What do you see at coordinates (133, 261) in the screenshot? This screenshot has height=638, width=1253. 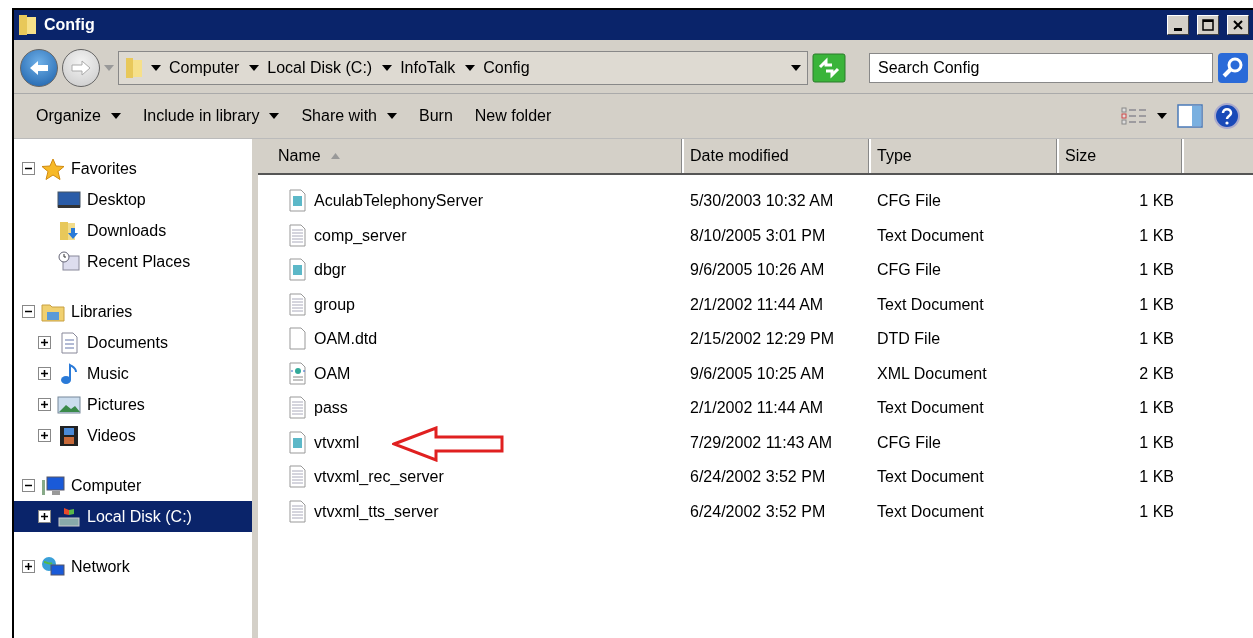 I see `tree-item: Recent Places` at bounding box center [133, 261].